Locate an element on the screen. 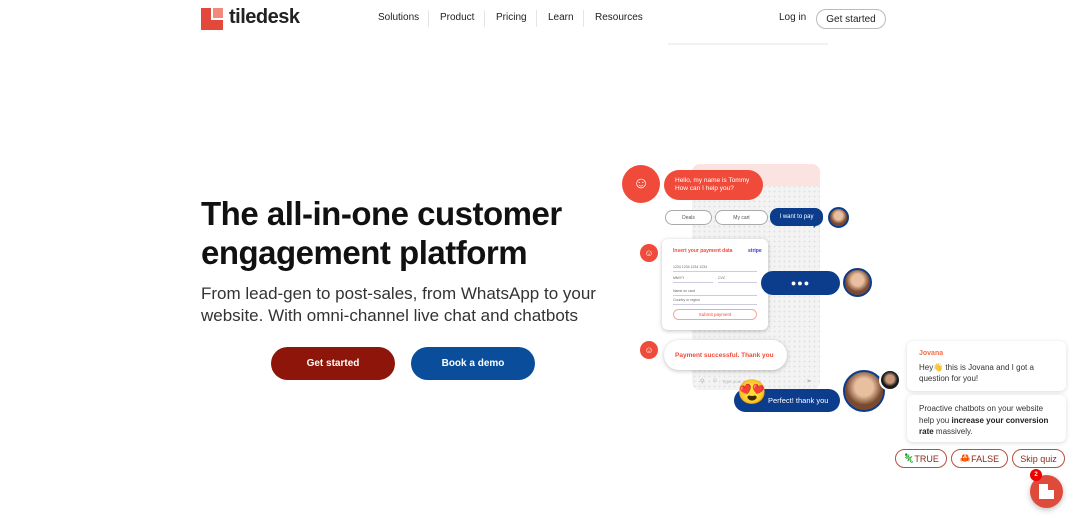 The width and height of the screenshot is (1080, 528). emoji-icon: ☺ is located at coordinates (715, 381).